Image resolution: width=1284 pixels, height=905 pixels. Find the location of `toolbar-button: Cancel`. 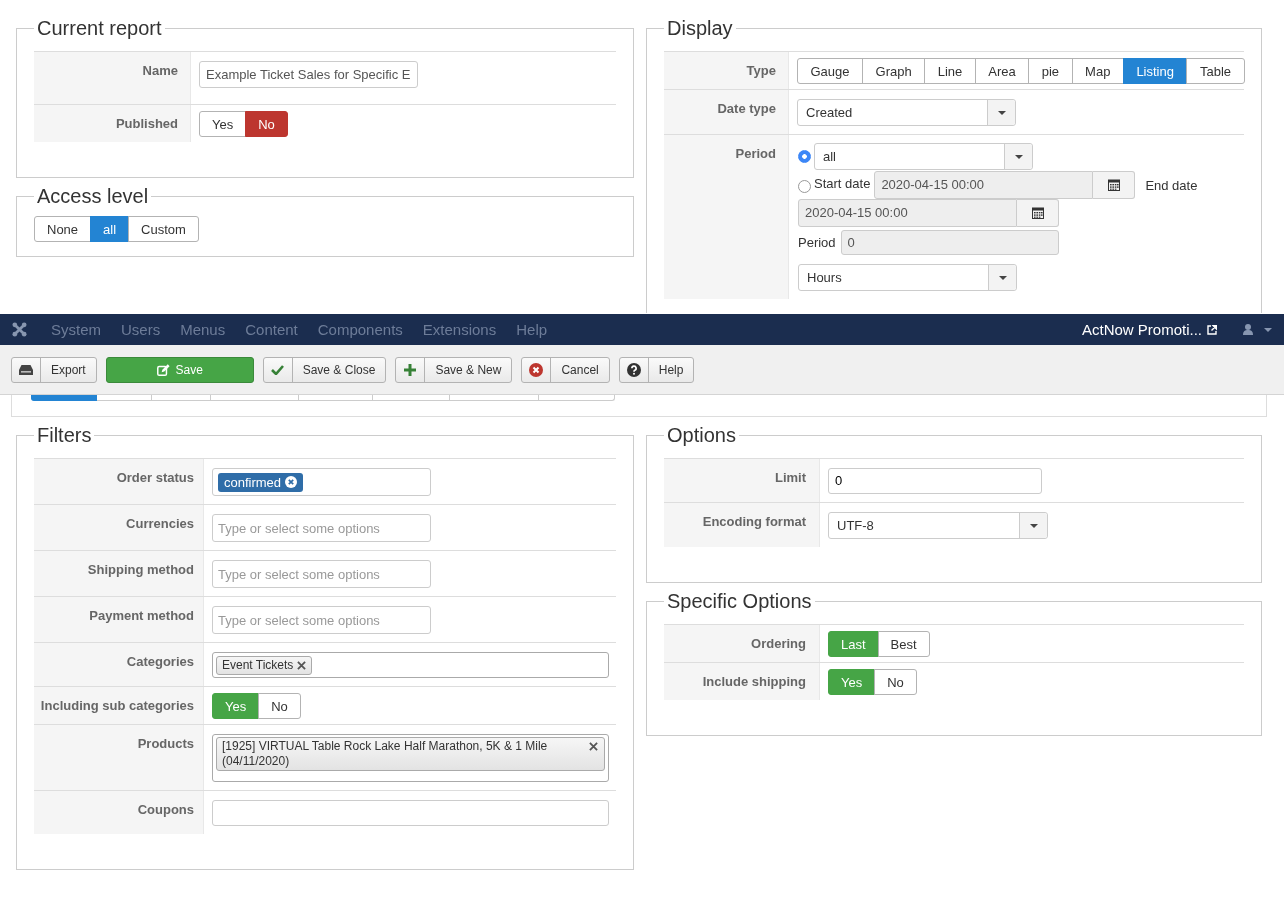

toolbar-button: Cancel is located at coordinates (565, 369).